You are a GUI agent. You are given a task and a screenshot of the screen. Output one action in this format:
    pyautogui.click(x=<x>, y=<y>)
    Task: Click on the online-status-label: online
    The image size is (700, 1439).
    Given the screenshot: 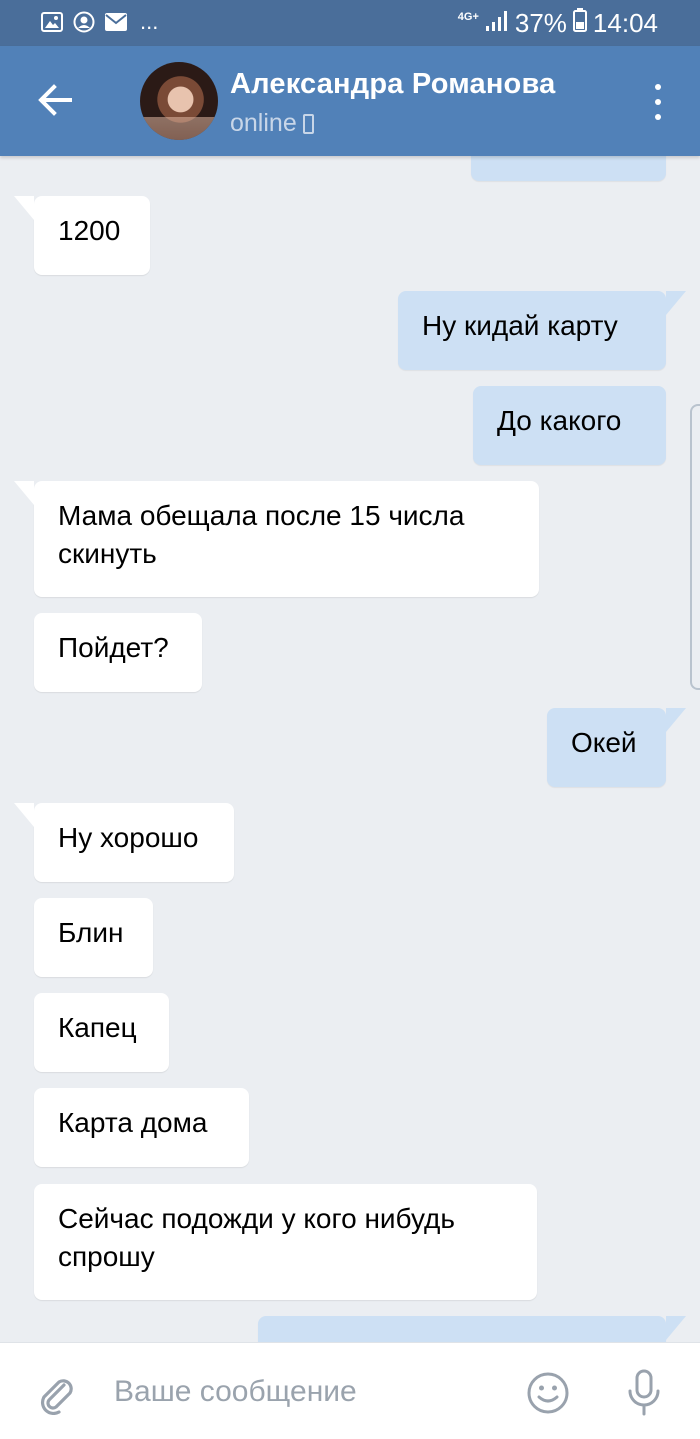 What is the action you would take?
    pyautogui.click(x=263, y=123)
    